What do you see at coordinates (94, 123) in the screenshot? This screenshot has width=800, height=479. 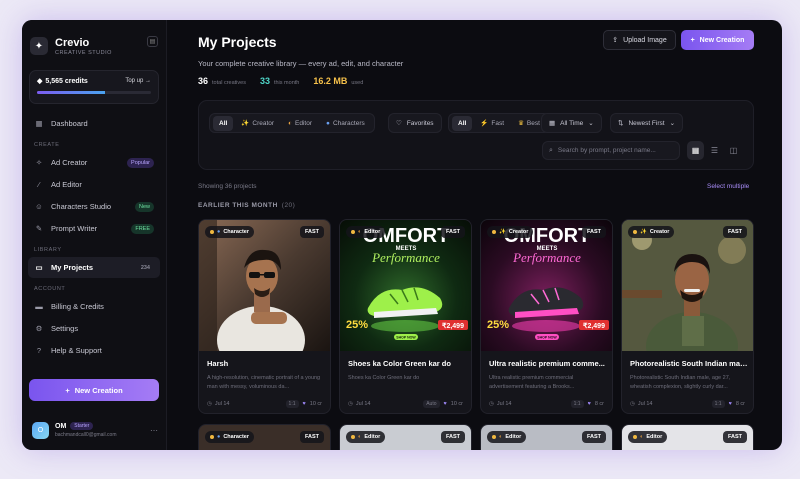 I see `sidebar-item-dashboard: ▦ Dashboard` at bounding box center [94, 123].